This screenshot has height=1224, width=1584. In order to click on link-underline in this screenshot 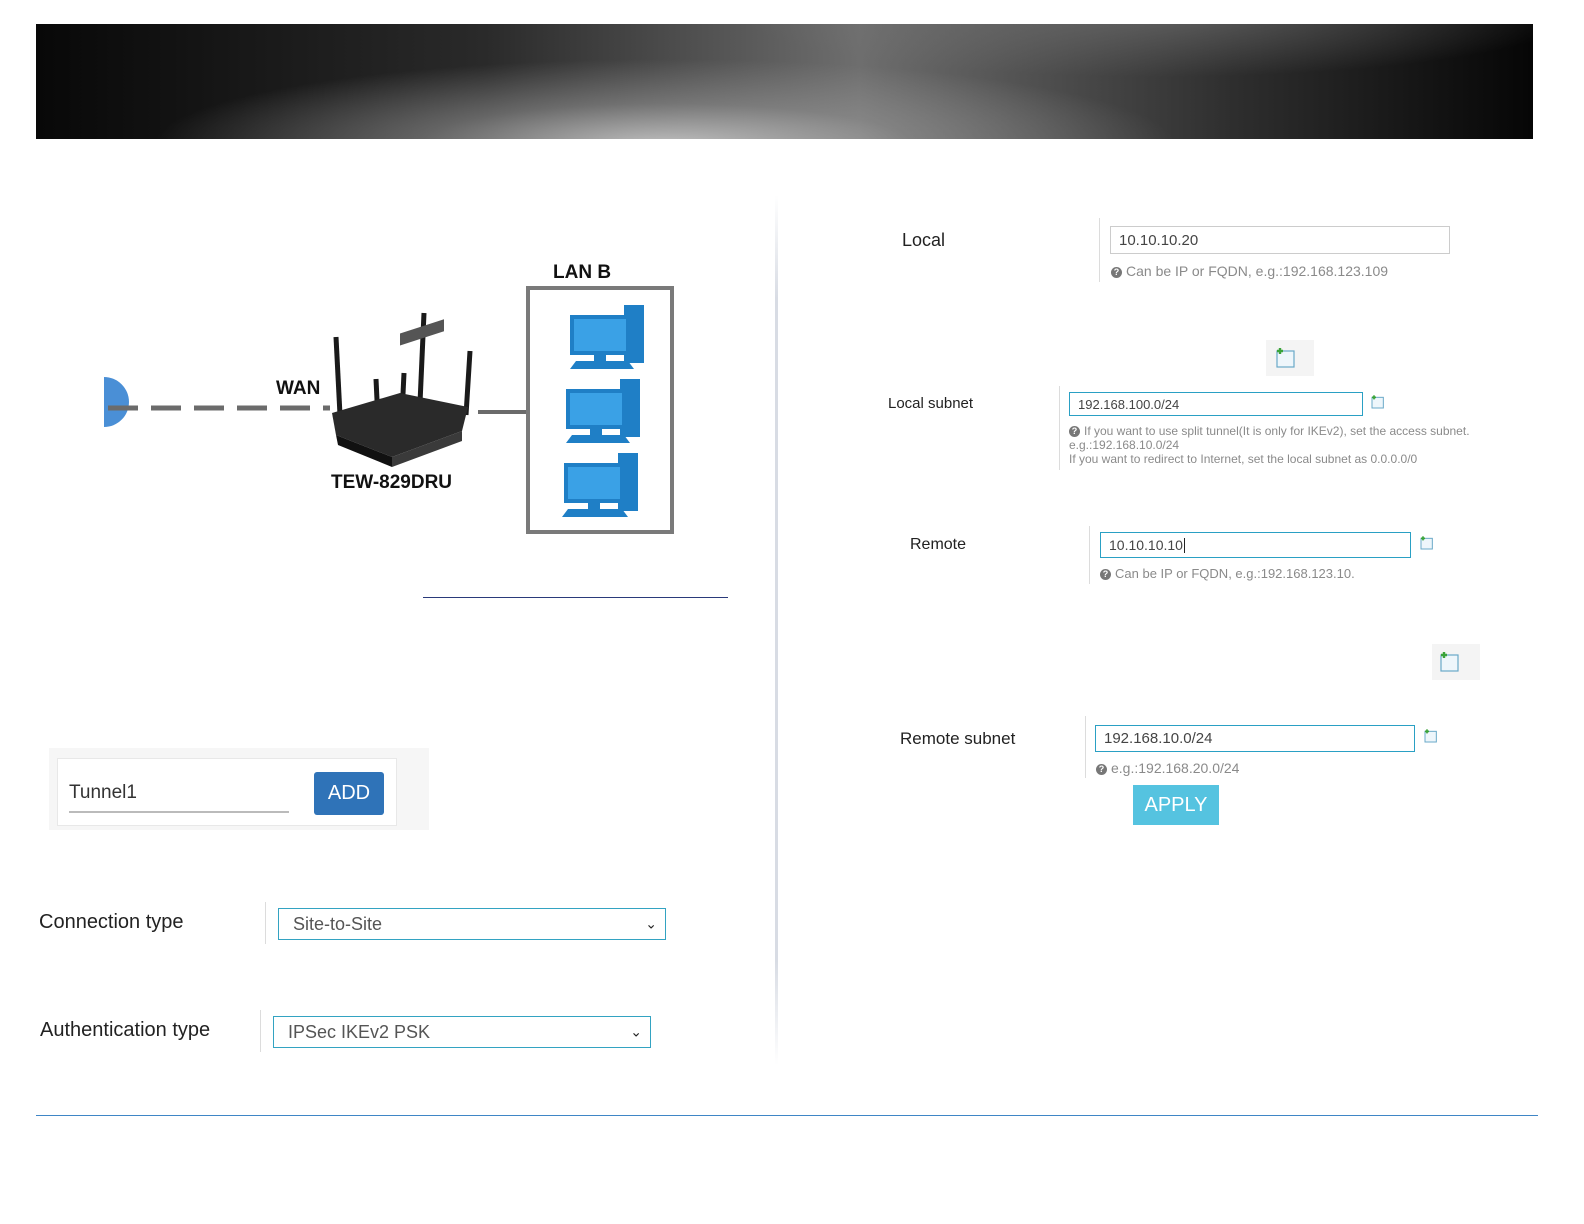, I will do `click(575, 597)`.